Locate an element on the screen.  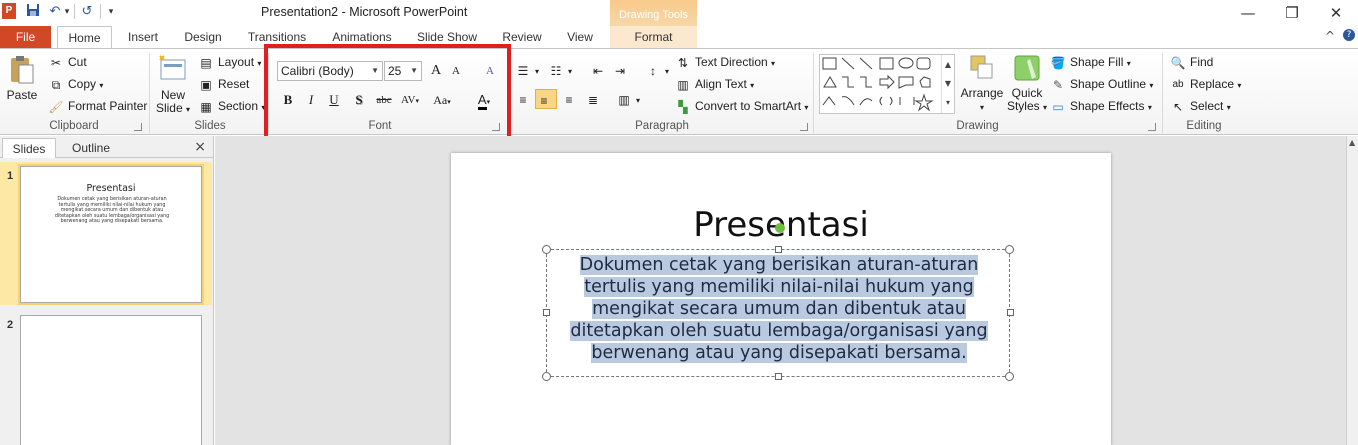
bullets-button: ☰ ▾ is located at coordinates (527, 70).